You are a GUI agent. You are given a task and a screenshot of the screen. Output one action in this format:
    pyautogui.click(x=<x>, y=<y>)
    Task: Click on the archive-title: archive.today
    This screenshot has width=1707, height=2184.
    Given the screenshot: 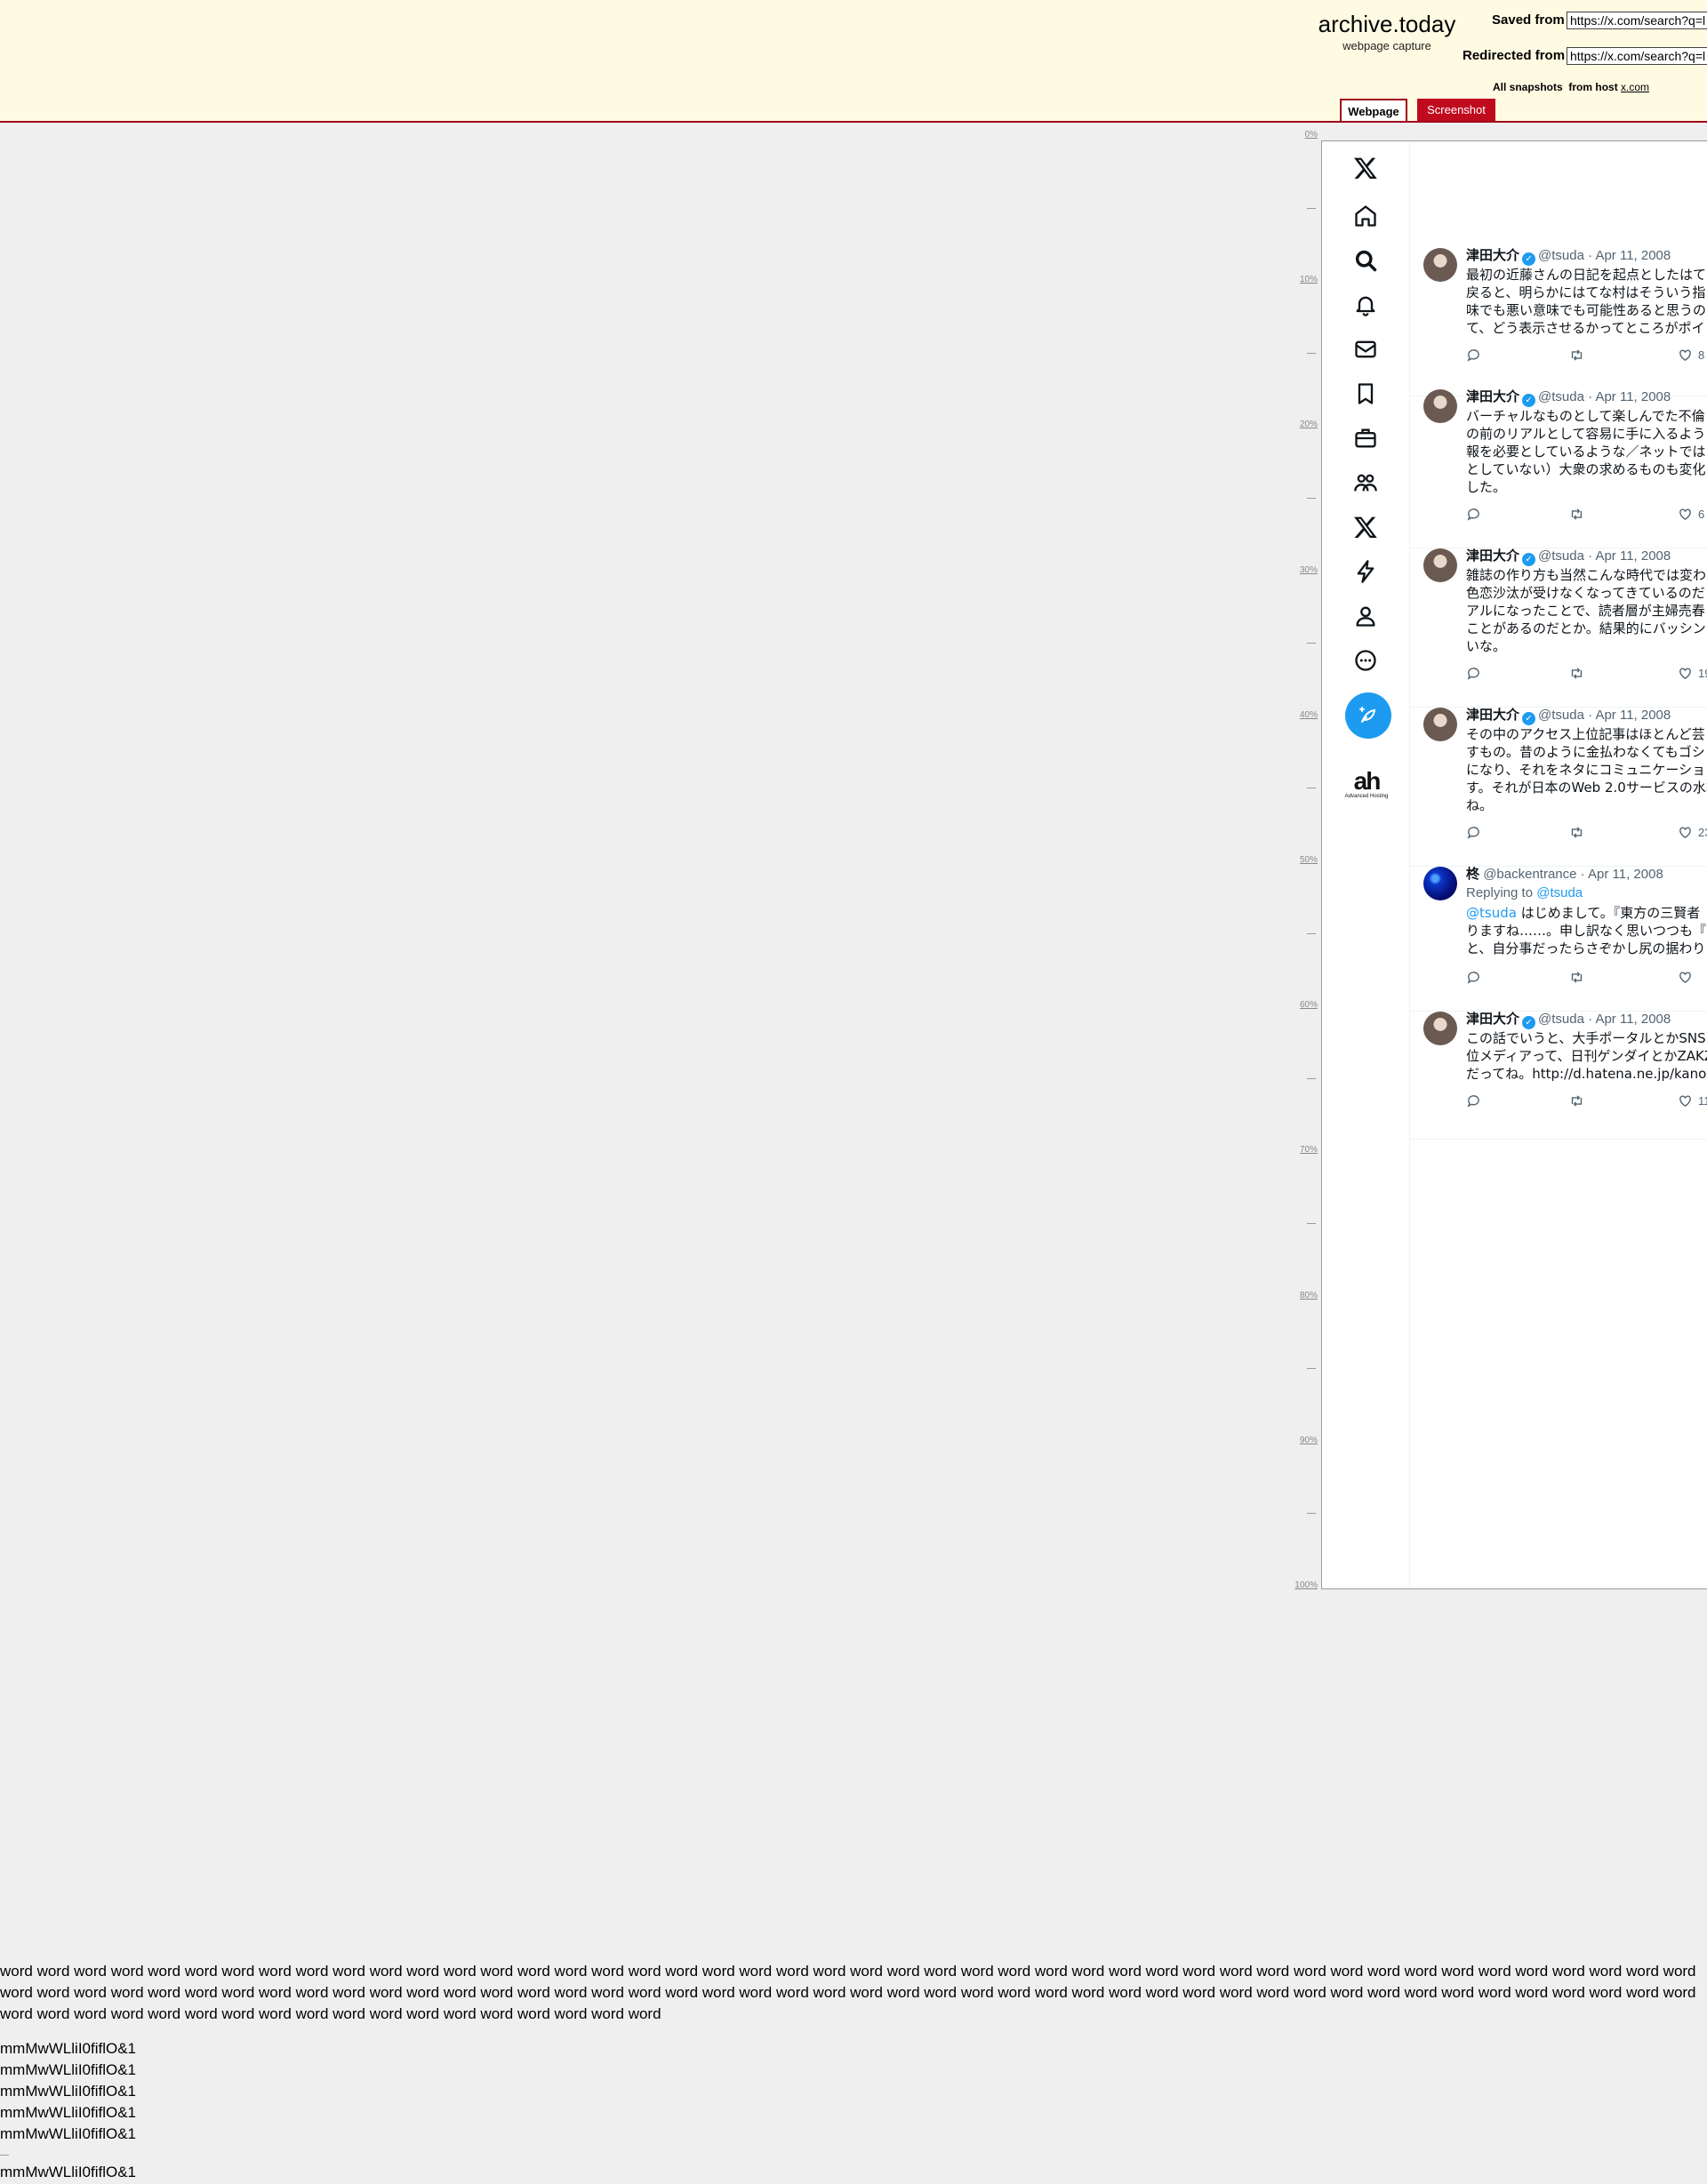 What is the action you would take?
    pyautogui.click(x=1387, y=24)
    